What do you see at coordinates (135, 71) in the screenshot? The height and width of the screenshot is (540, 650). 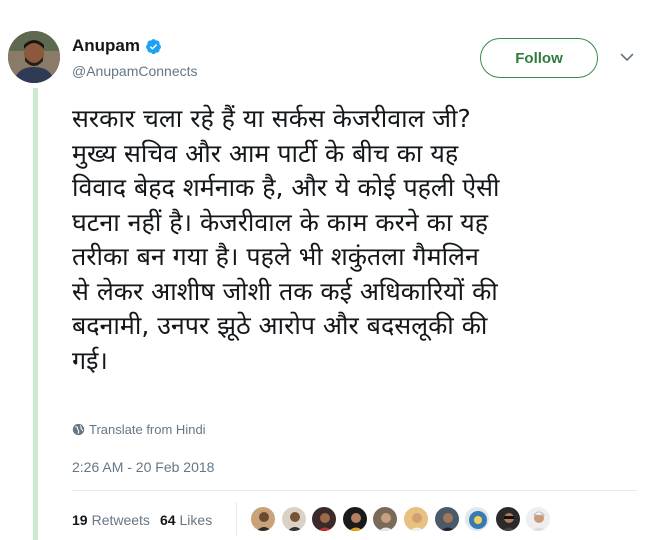 I see `author-handle: @AnupamConnects` at bounding box center [135, 71].